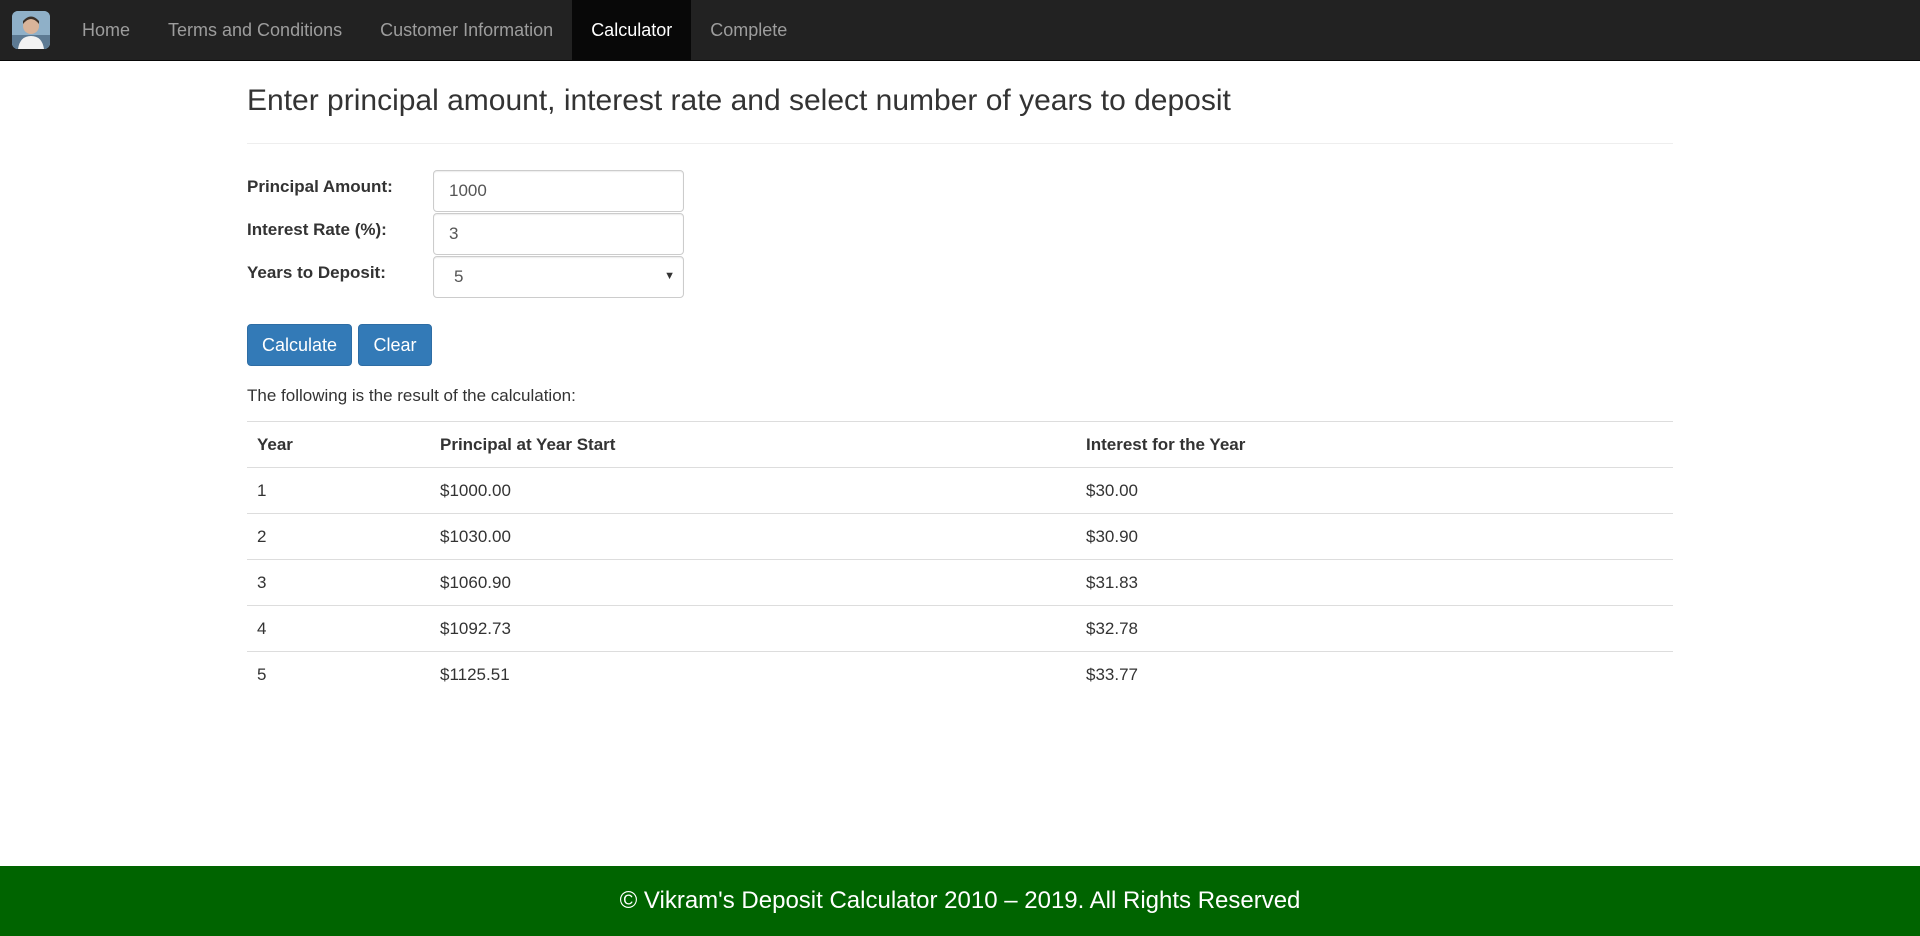 The width and height of the screenshot is (1920, 936). Describe the element at coordinates (317, 229) in the screenshot. I see `interest-label: Interest Rate (%):` at that location.